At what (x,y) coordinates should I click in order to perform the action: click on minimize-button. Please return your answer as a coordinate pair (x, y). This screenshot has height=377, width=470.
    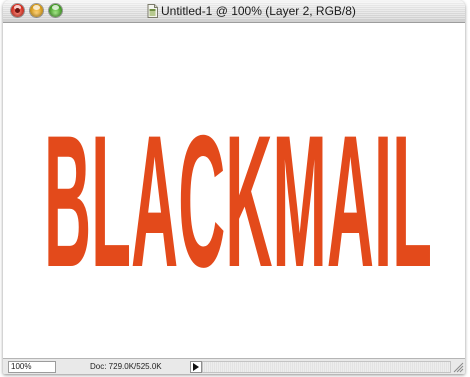
    Looking at the image, I should click on (36, 10).